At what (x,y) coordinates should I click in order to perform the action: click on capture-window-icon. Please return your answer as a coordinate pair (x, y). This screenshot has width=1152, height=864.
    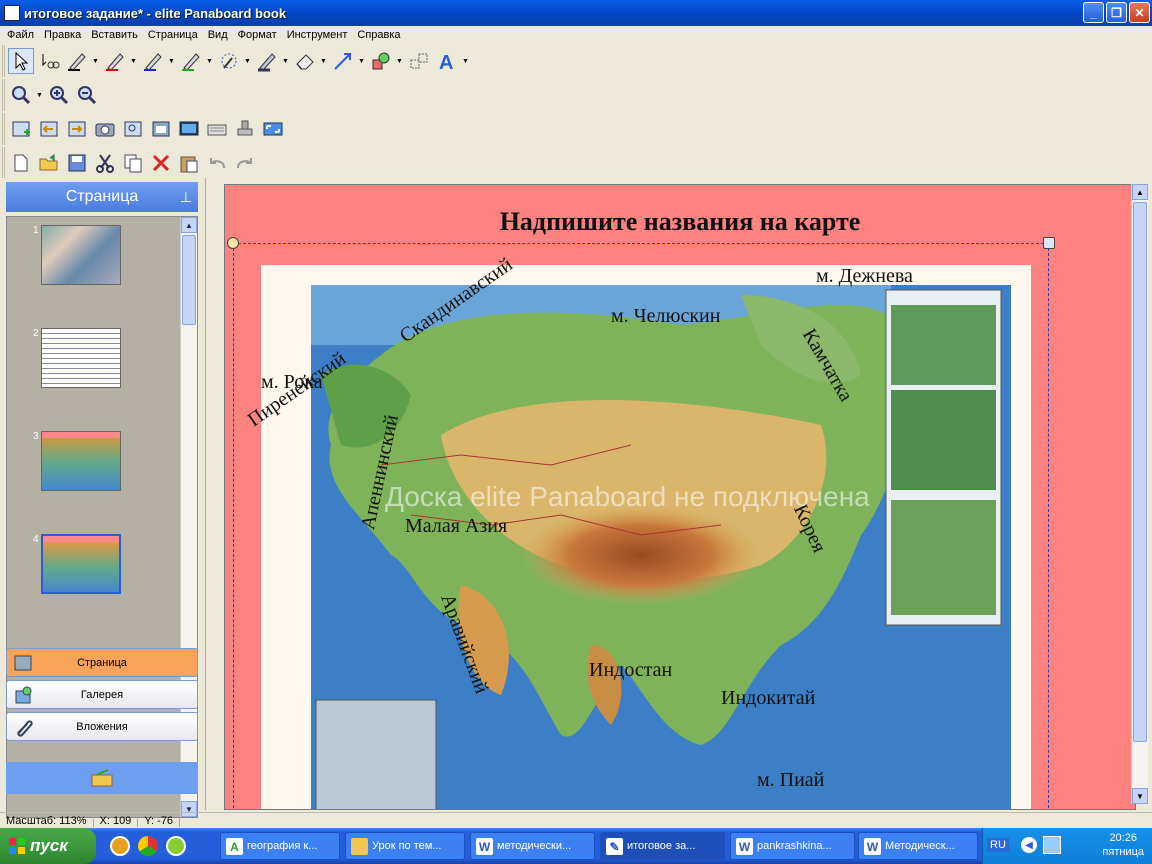
    Looking at the image, I should click on (161, 129).